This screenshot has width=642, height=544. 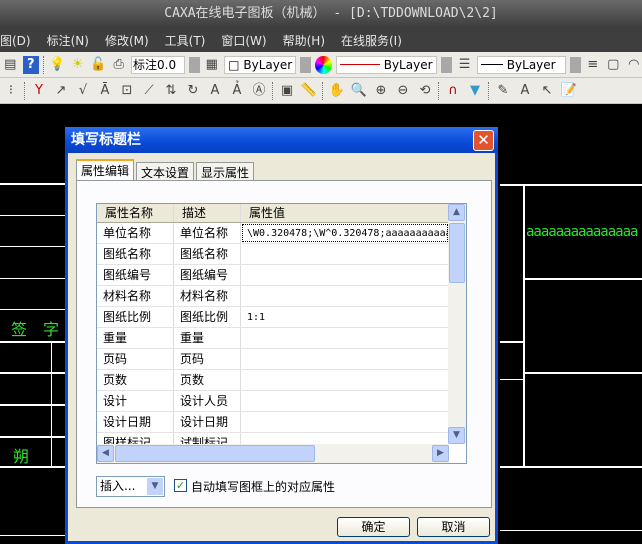 I want to click on section-icon: ⇅, so click(x=171, y=91).